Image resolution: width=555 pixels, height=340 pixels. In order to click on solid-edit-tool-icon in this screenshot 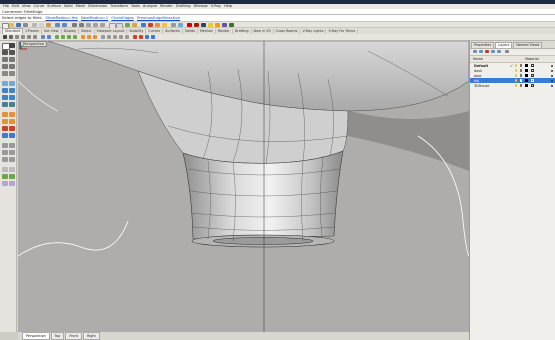, I will do `click(5, 114)`.